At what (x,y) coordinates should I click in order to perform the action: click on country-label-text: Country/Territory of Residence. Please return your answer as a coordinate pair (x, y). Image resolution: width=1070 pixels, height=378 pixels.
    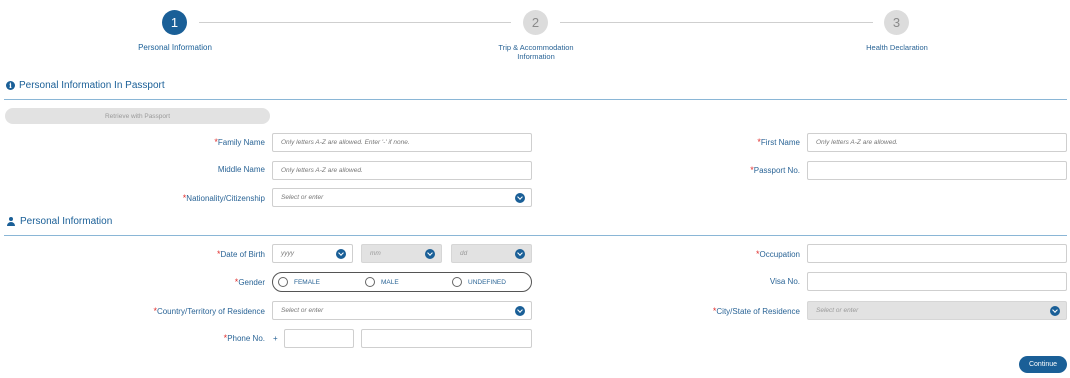
    Looking at the image, I should click on (210, 311).